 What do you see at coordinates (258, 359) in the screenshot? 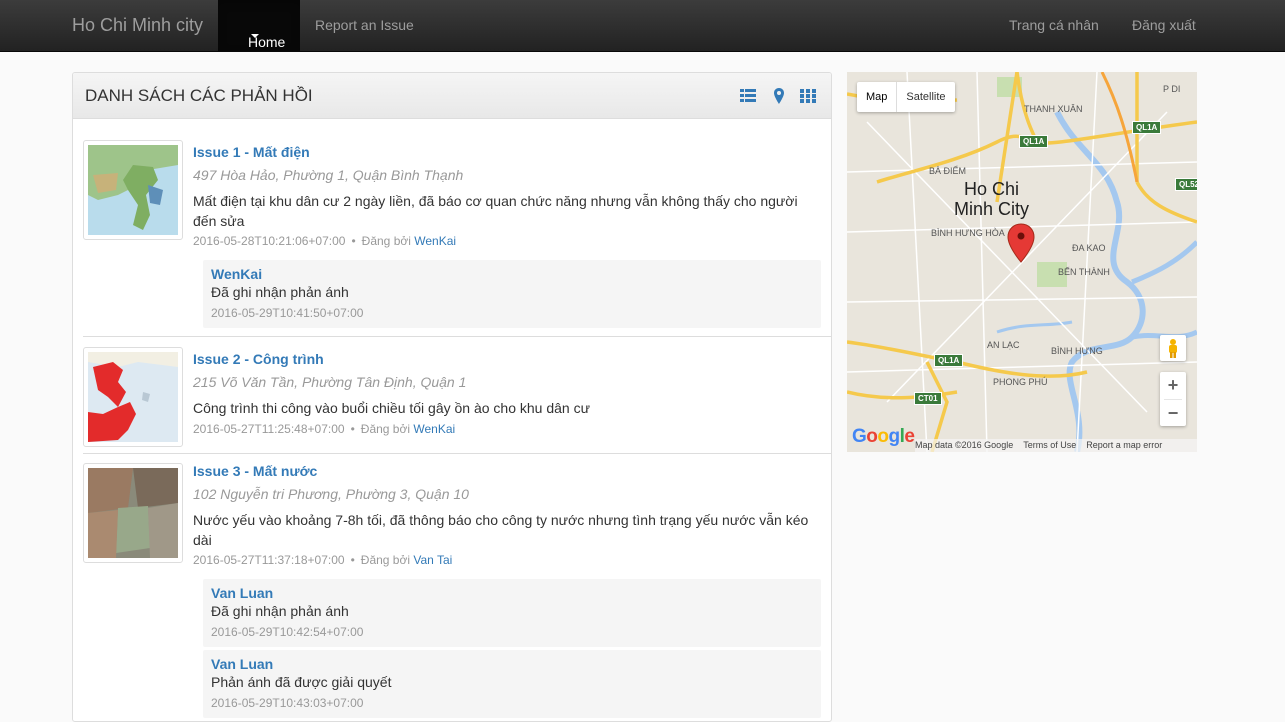
I see `issue-title-link: Issue 2 - Công trình` at bounding box center [258, 359].